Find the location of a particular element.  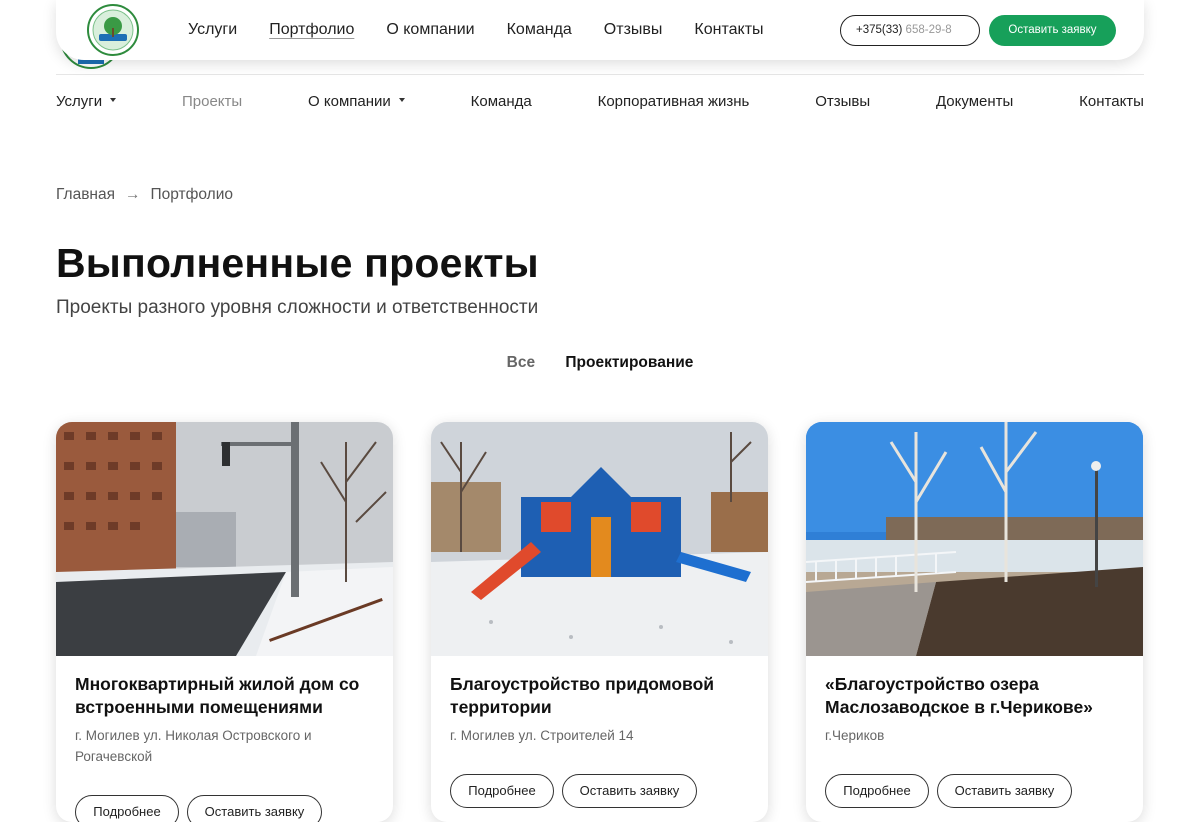

main-nav-label: О компании is located at coordinates (349, 101).